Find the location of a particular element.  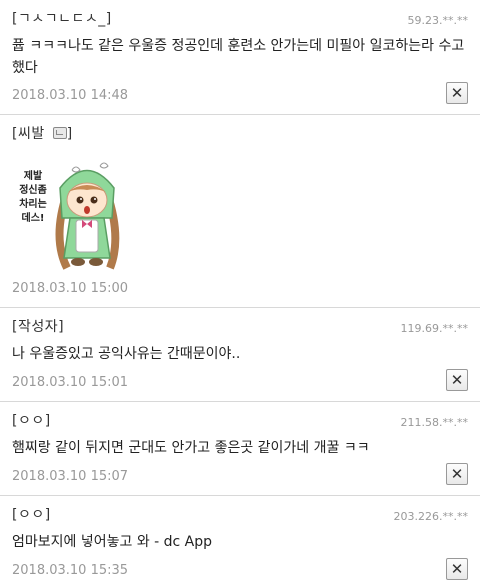

comment-date: 2018.03.10 15:01 is located at coordinates (70, 382).